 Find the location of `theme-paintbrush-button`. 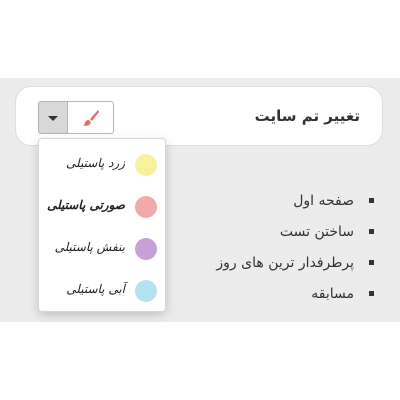

theme-paintbrush-button is located at coordinates (90, 117).